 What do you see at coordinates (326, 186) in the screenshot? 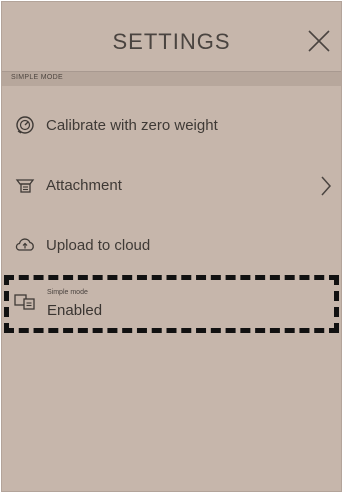
I see `chevron-right-icon` at bounding box center [326, 186].